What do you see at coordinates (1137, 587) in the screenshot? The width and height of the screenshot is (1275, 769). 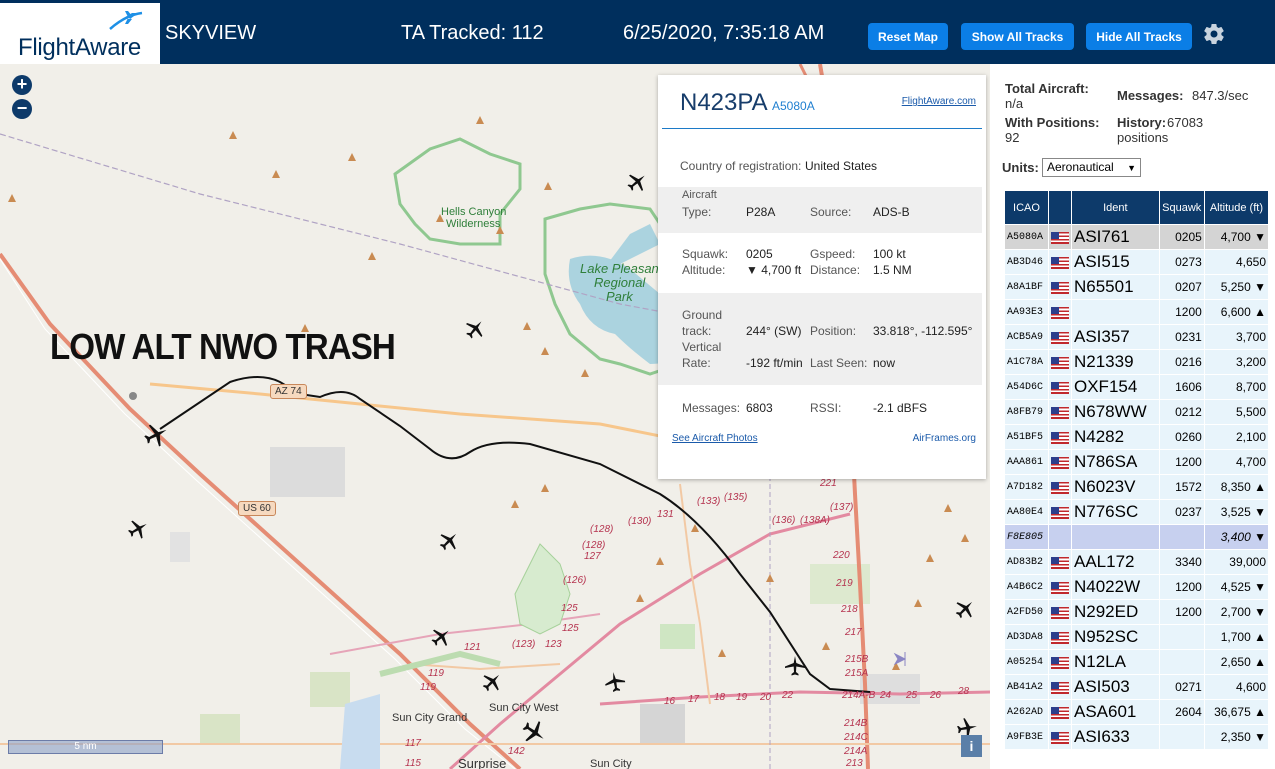 I see `table-row: A4B6C2 N4022W 1200 4,525 ▼` at bounding box center [1137, 587].